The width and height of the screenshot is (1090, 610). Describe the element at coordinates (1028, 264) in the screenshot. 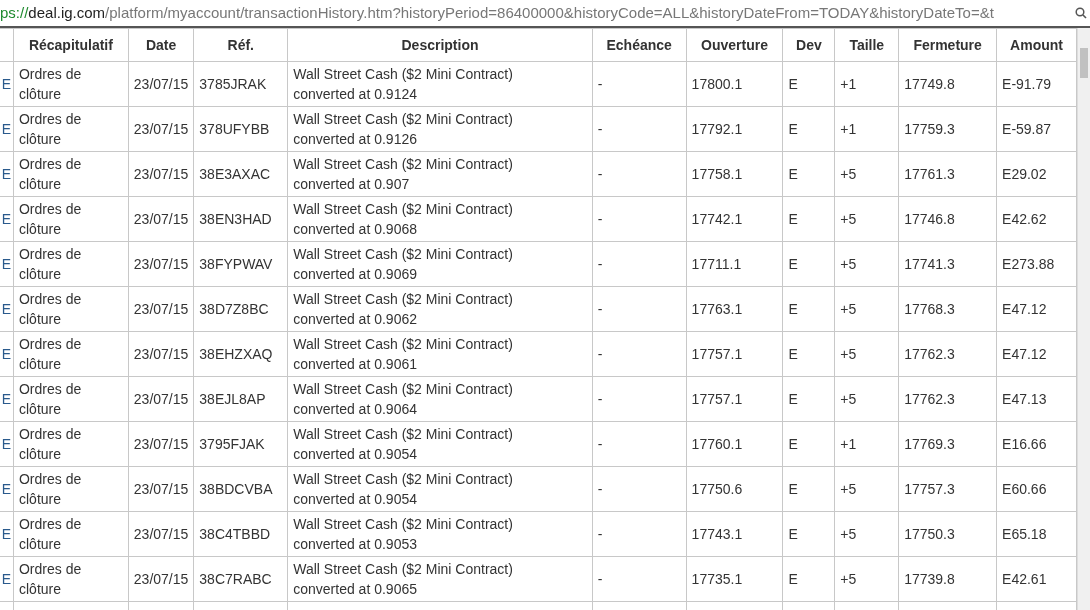

I see `table-cell: E273.88` at that location.